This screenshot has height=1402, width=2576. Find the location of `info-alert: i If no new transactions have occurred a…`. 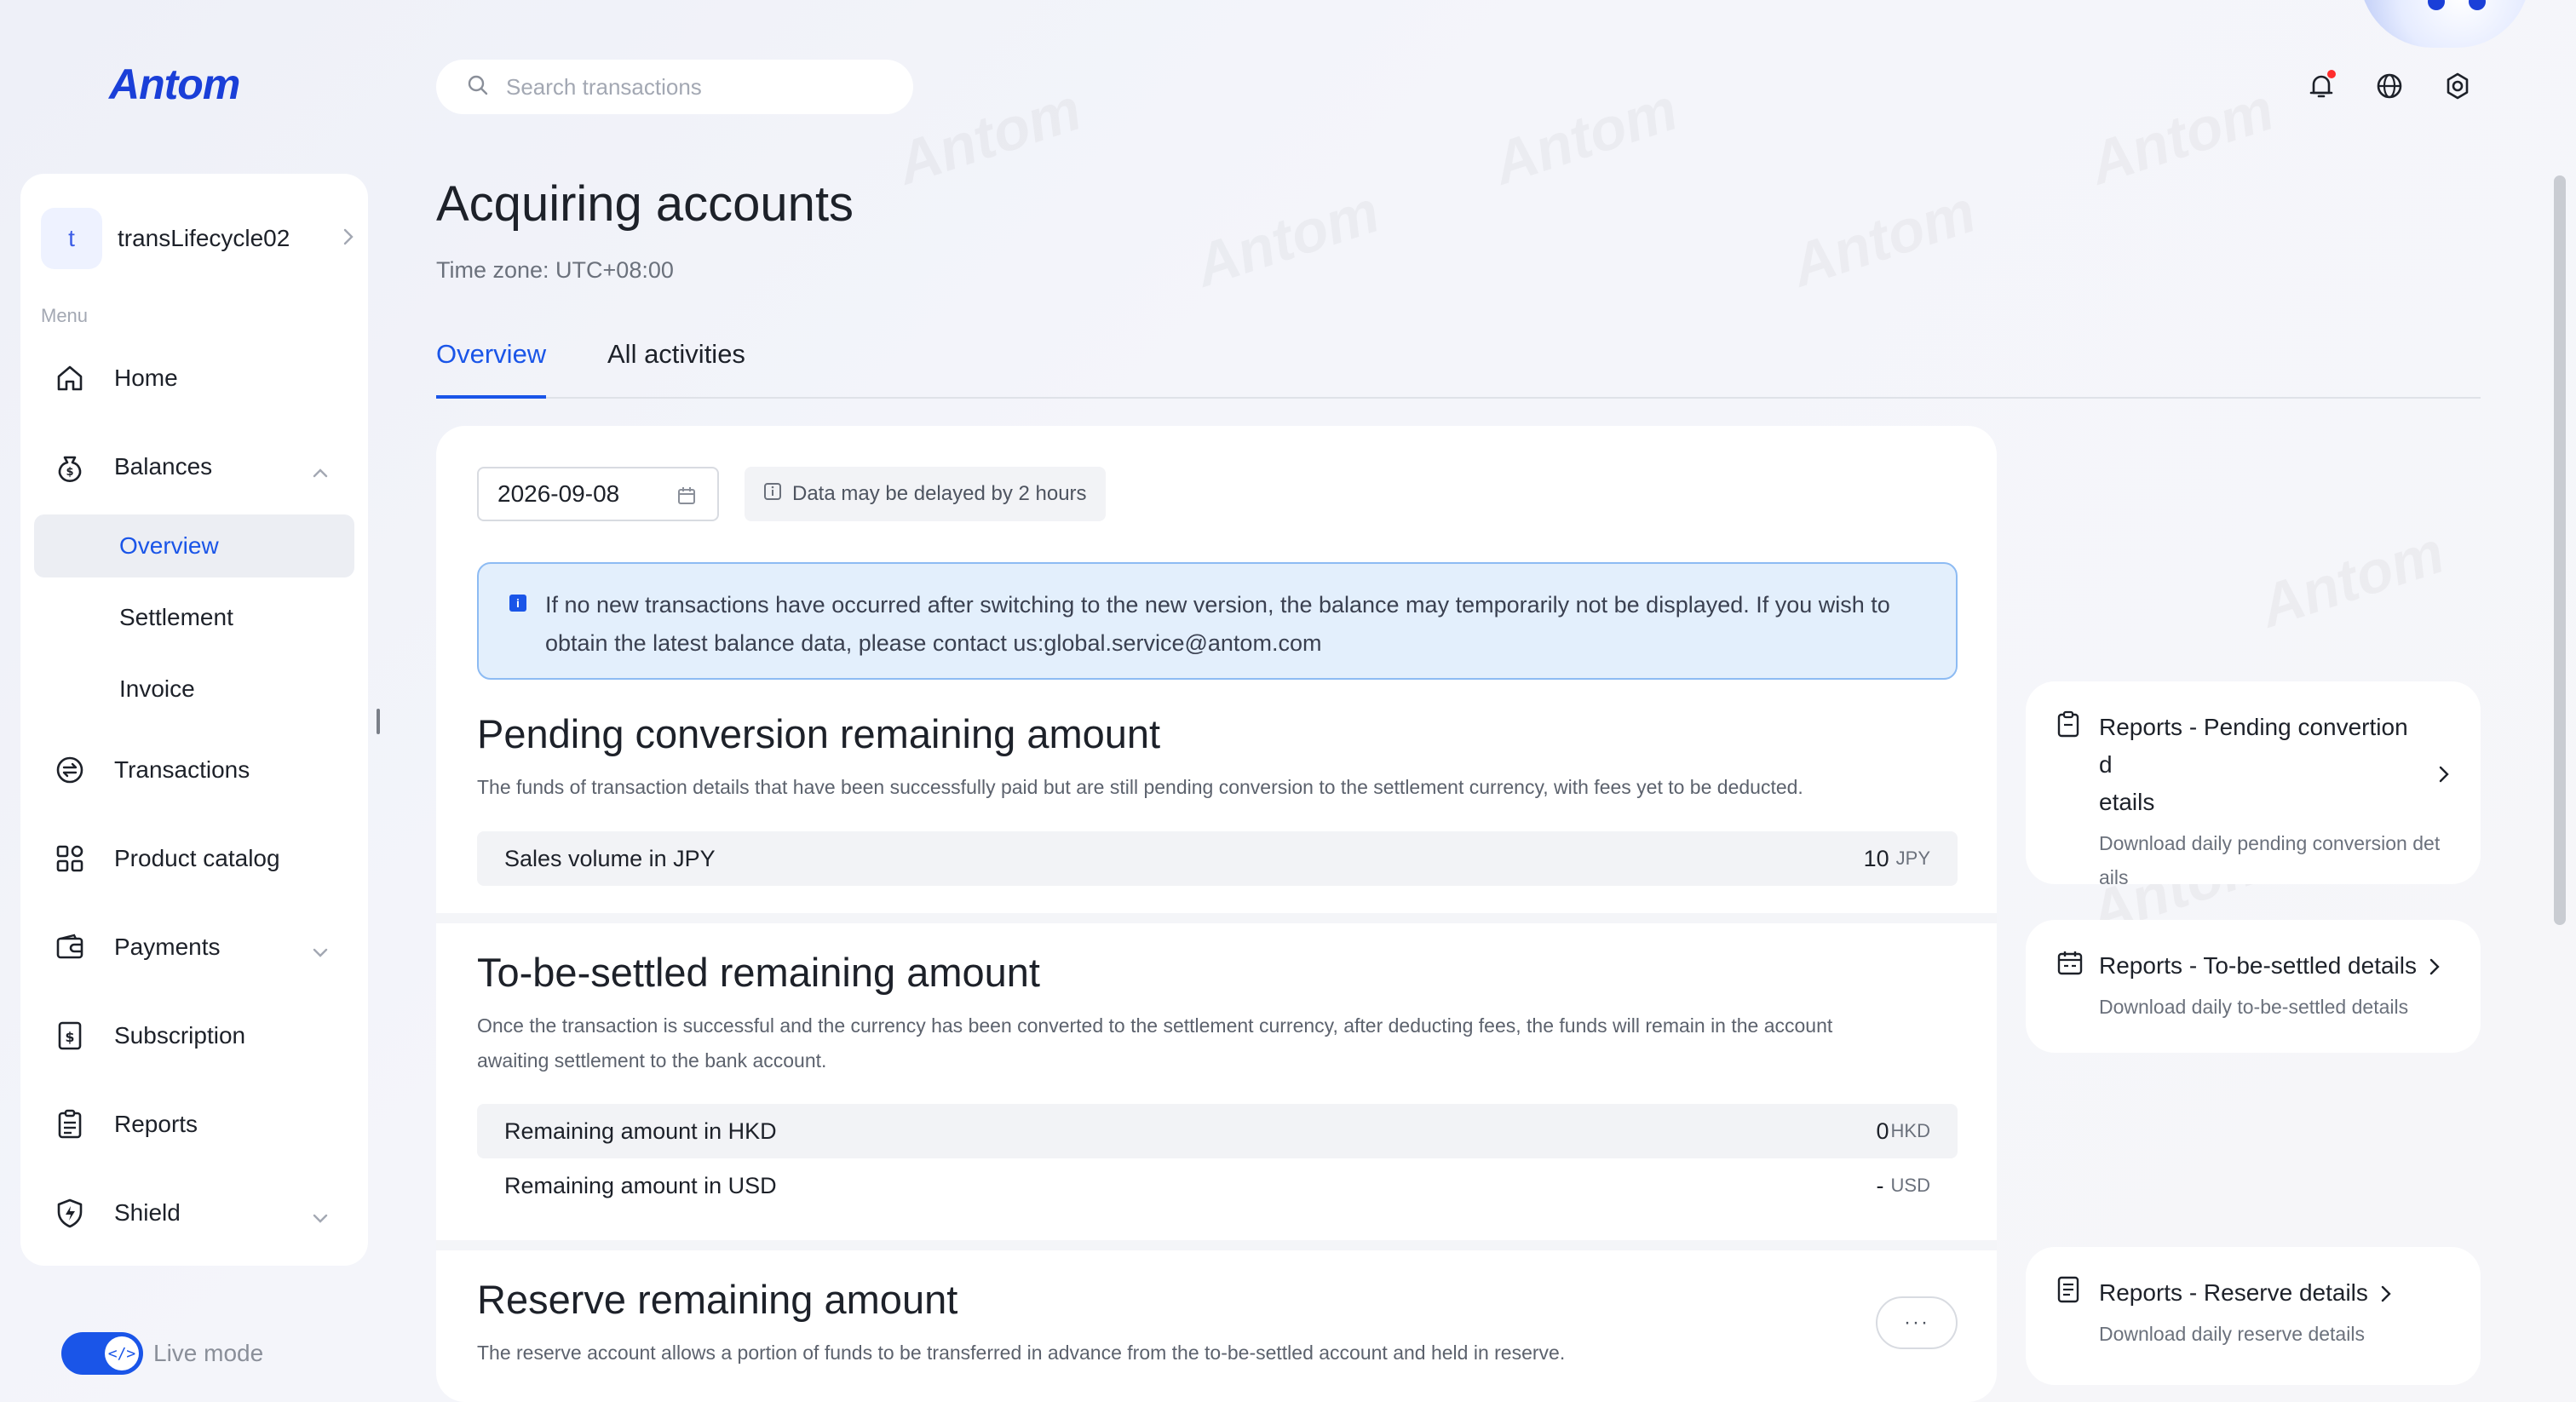

info-alert: i If no new transactions have occurred a… is located at coordinates (1218, 621).